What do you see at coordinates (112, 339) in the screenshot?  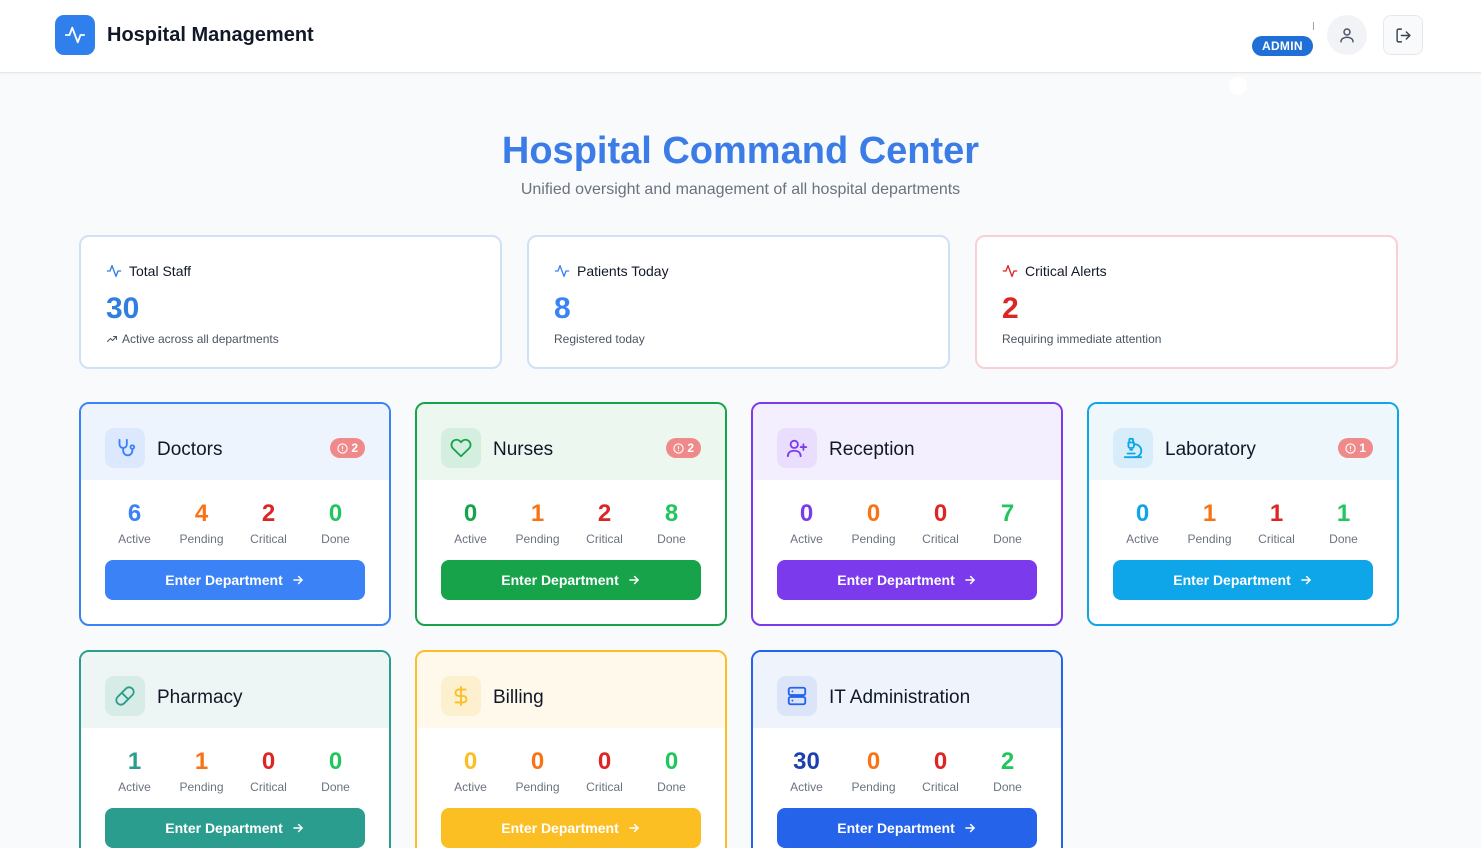 I see `trending-up-icon` at bounding box center [112, 339].